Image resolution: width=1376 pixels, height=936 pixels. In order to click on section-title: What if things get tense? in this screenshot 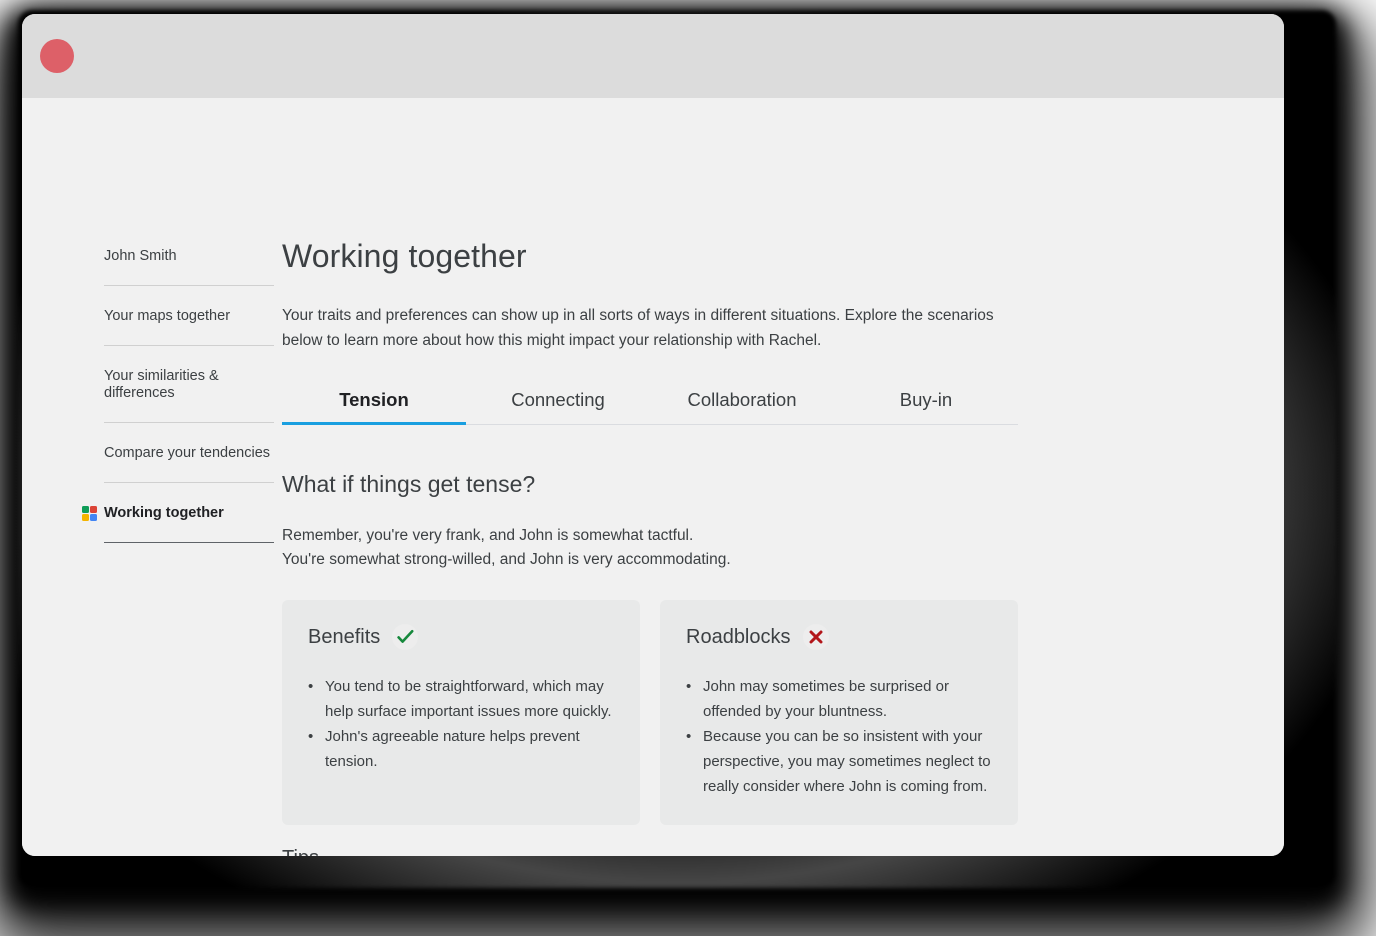, I will do `click(409, 484)`.